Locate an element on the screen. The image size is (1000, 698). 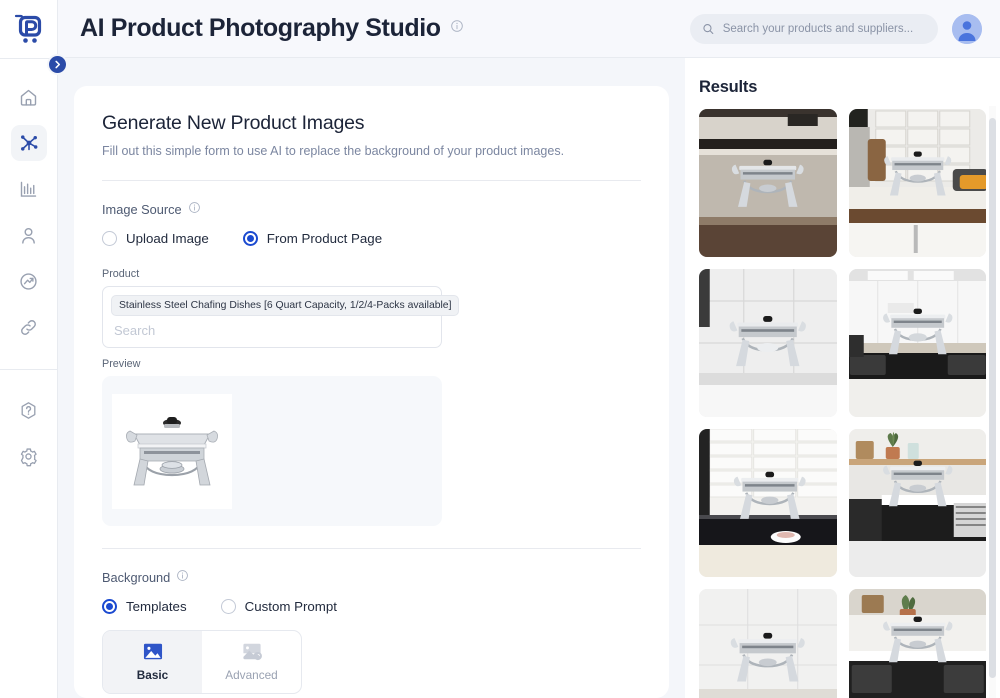
sidebar is located at coordinates (33, 349).